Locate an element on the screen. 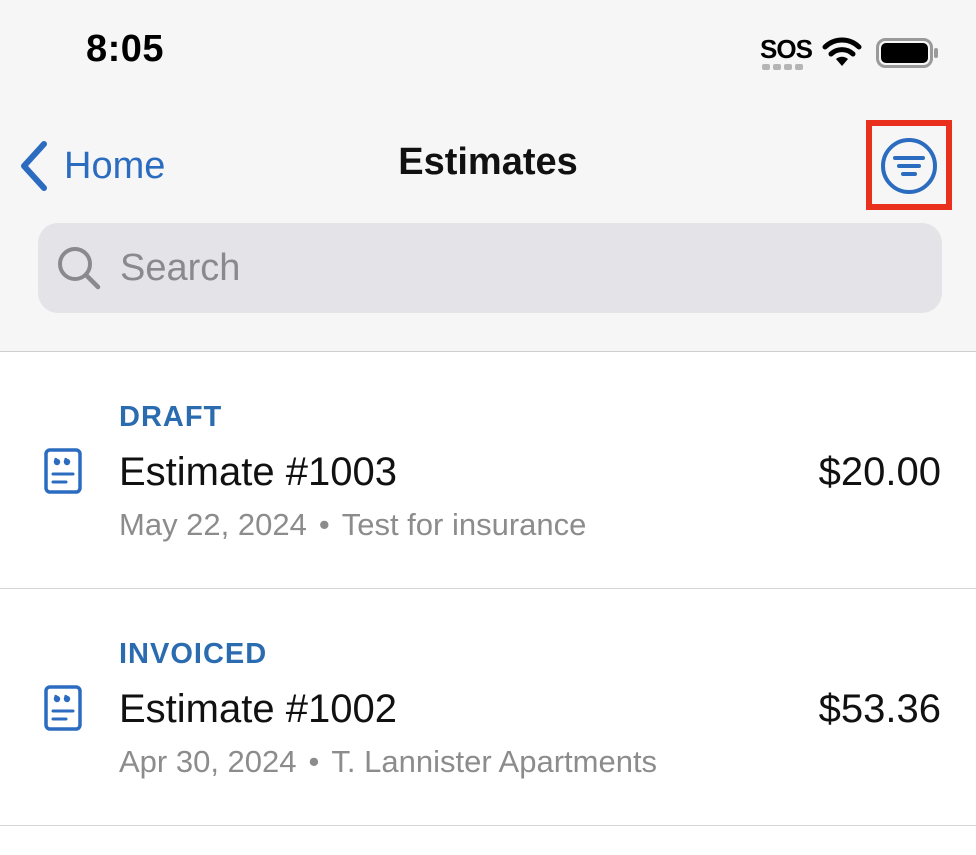 The height and width of the screenshot is (855, 976). estimate-customer: T. Lannister Apartments is located at coordinates (494, 761).